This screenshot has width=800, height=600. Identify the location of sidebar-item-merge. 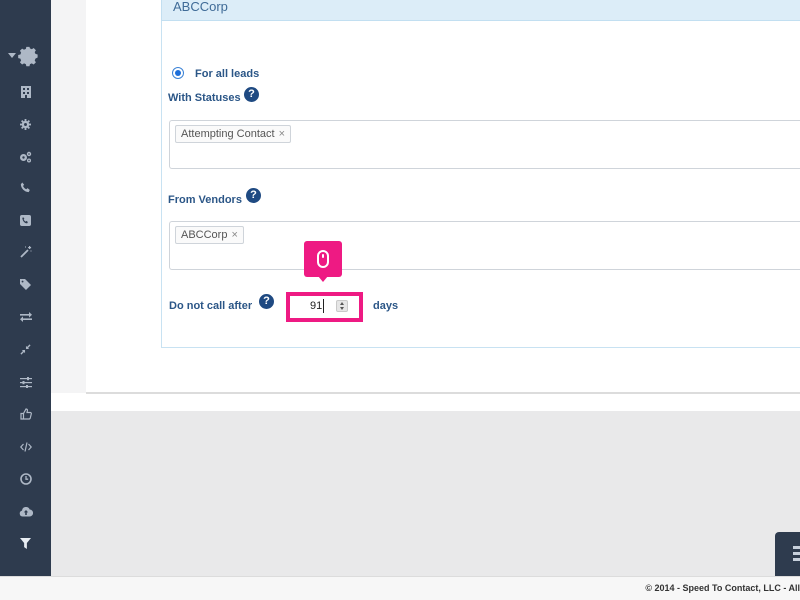
(25, 349).